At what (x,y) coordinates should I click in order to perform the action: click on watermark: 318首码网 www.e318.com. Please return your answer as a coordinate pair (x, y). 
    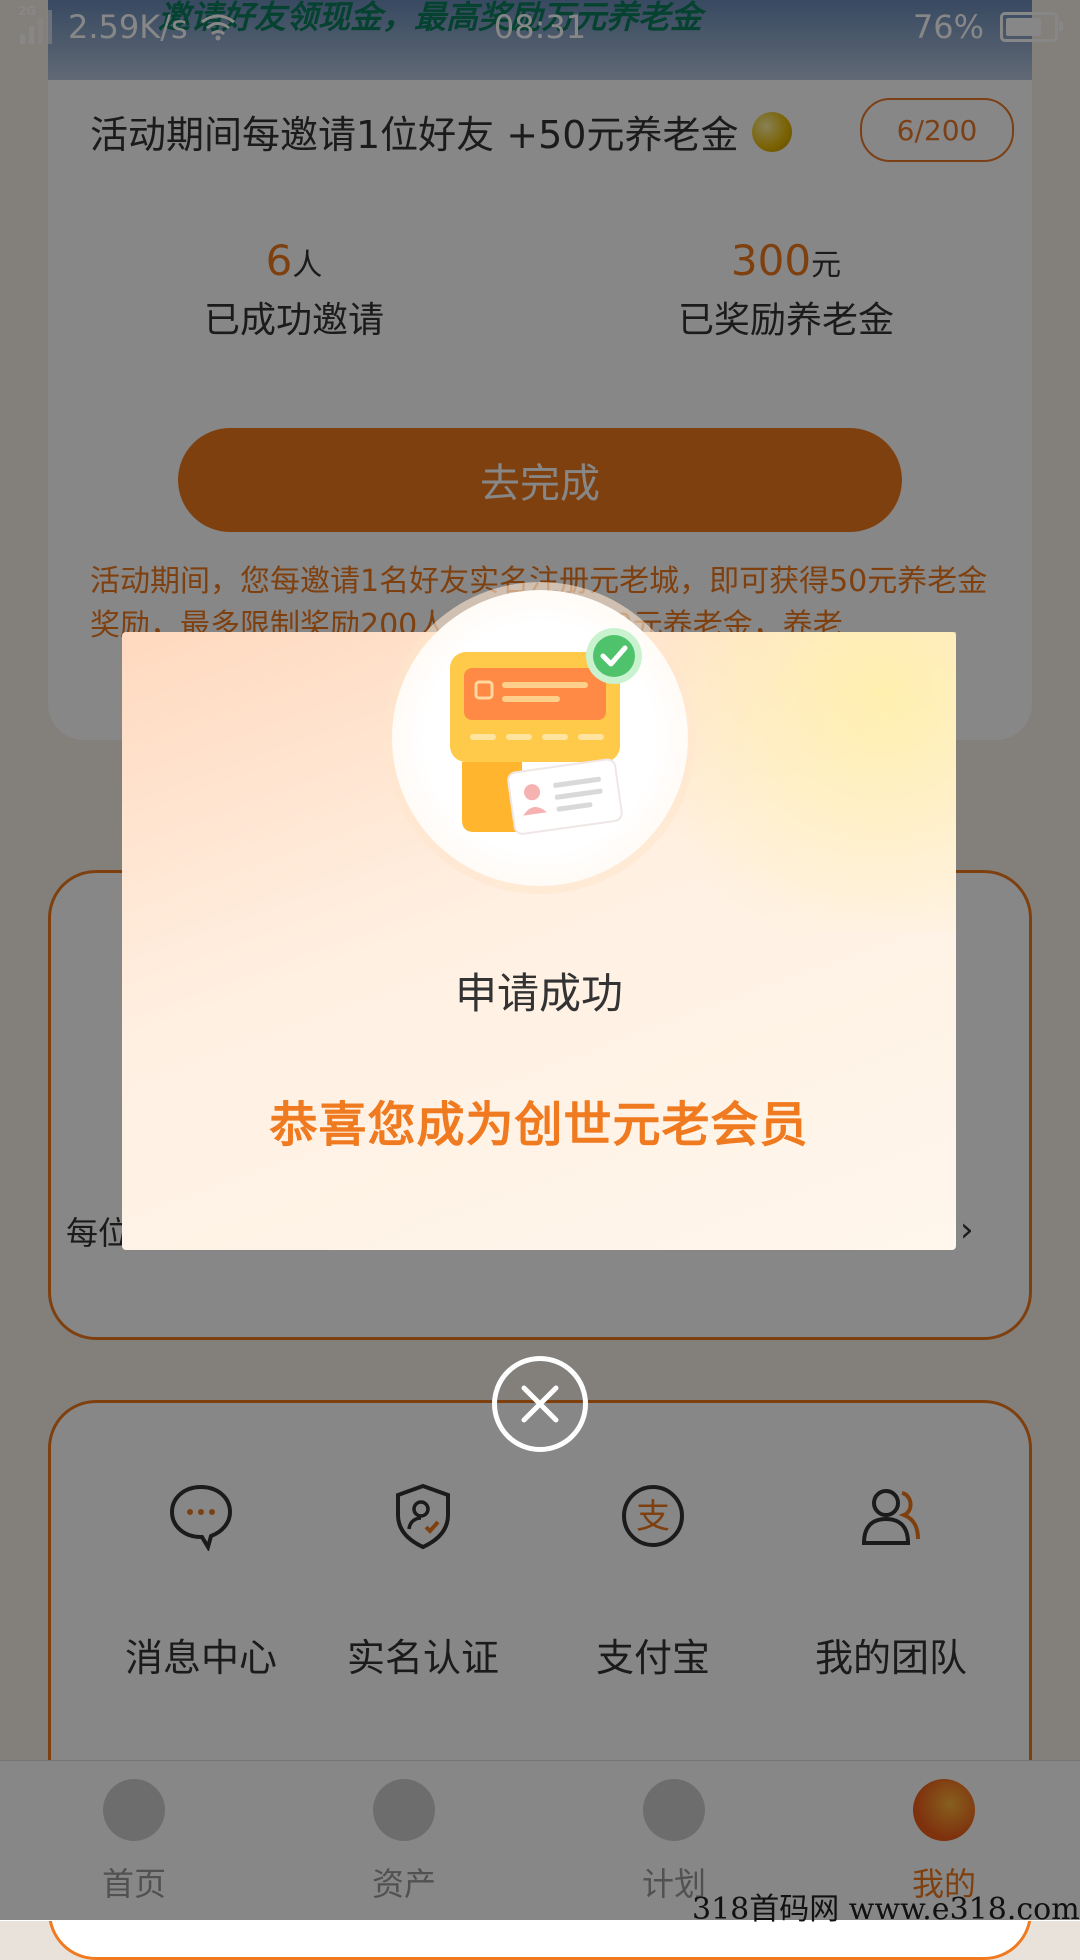
    Looking at the image, I should click on (886, 1909).